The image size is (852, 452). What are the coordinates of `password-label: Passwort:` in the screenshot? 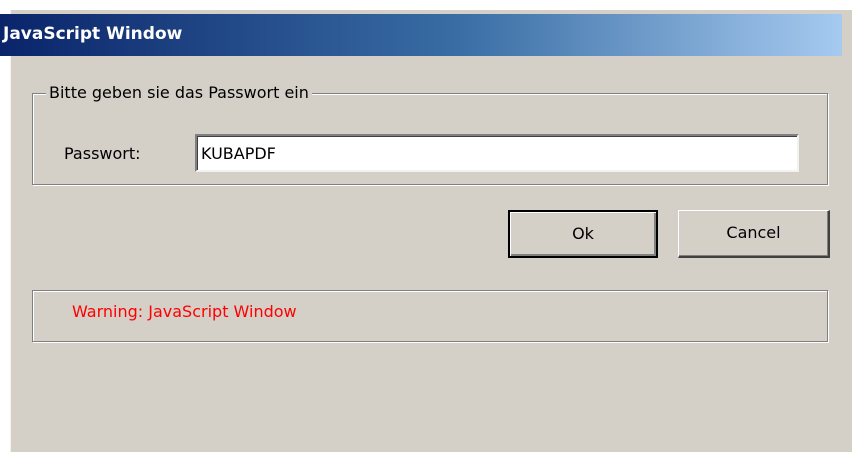 It's located at (102, 153).